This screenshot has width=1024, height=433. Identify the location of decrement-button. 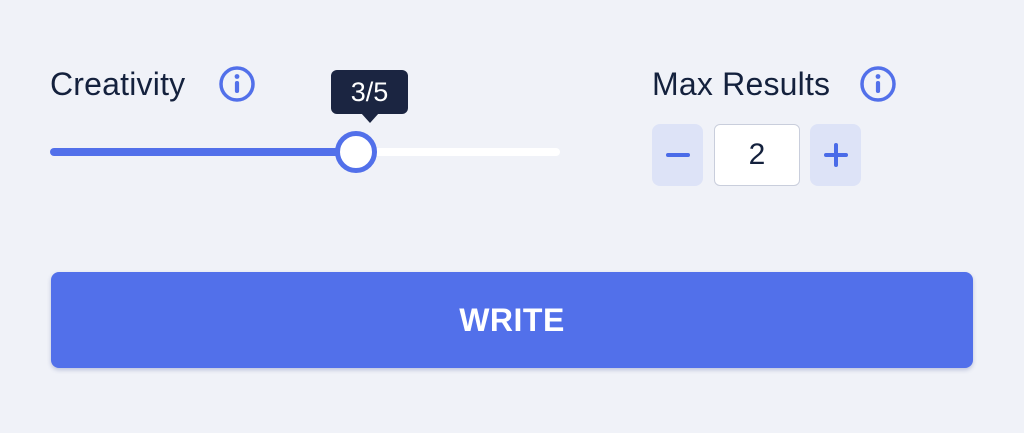
(677, 155).